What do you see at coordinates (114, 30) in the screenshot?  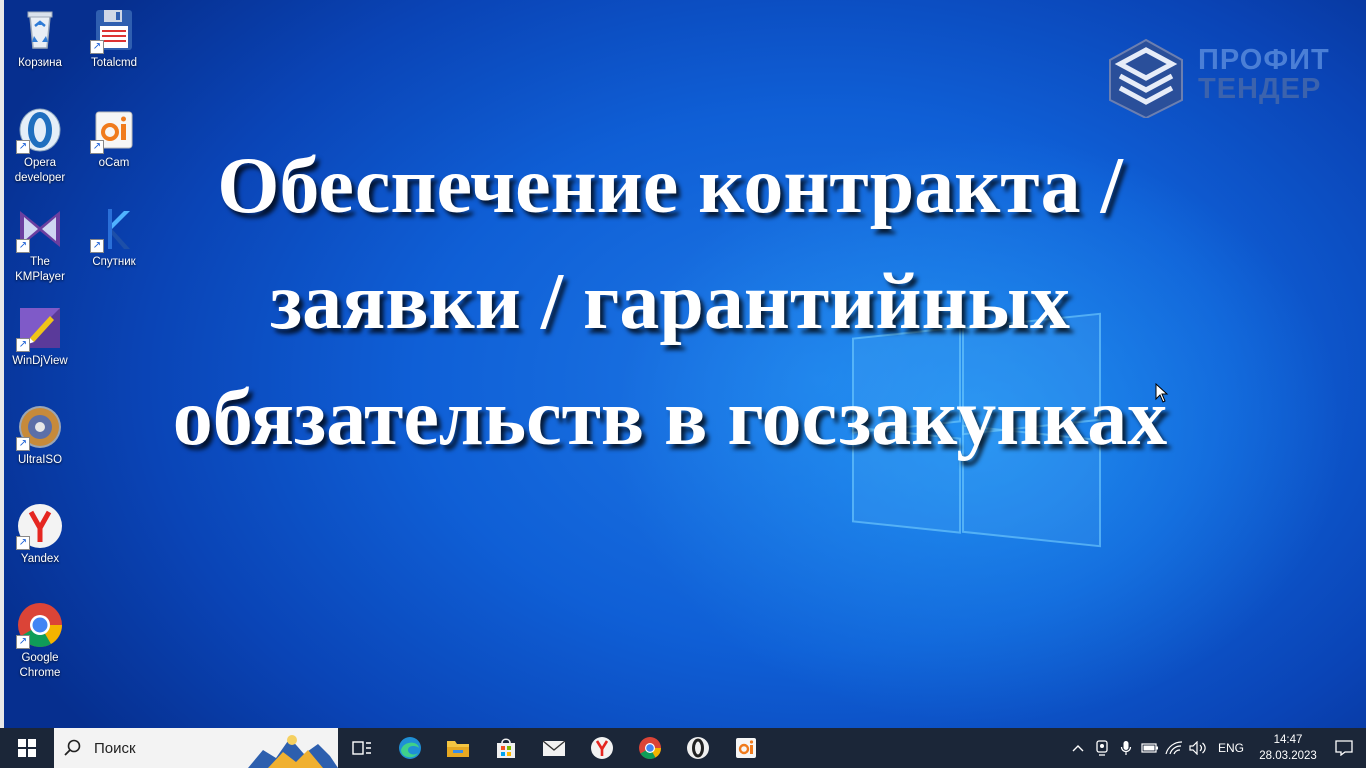 I see `floppy-disk-icon: ↗` at bounding box center [114, 30].